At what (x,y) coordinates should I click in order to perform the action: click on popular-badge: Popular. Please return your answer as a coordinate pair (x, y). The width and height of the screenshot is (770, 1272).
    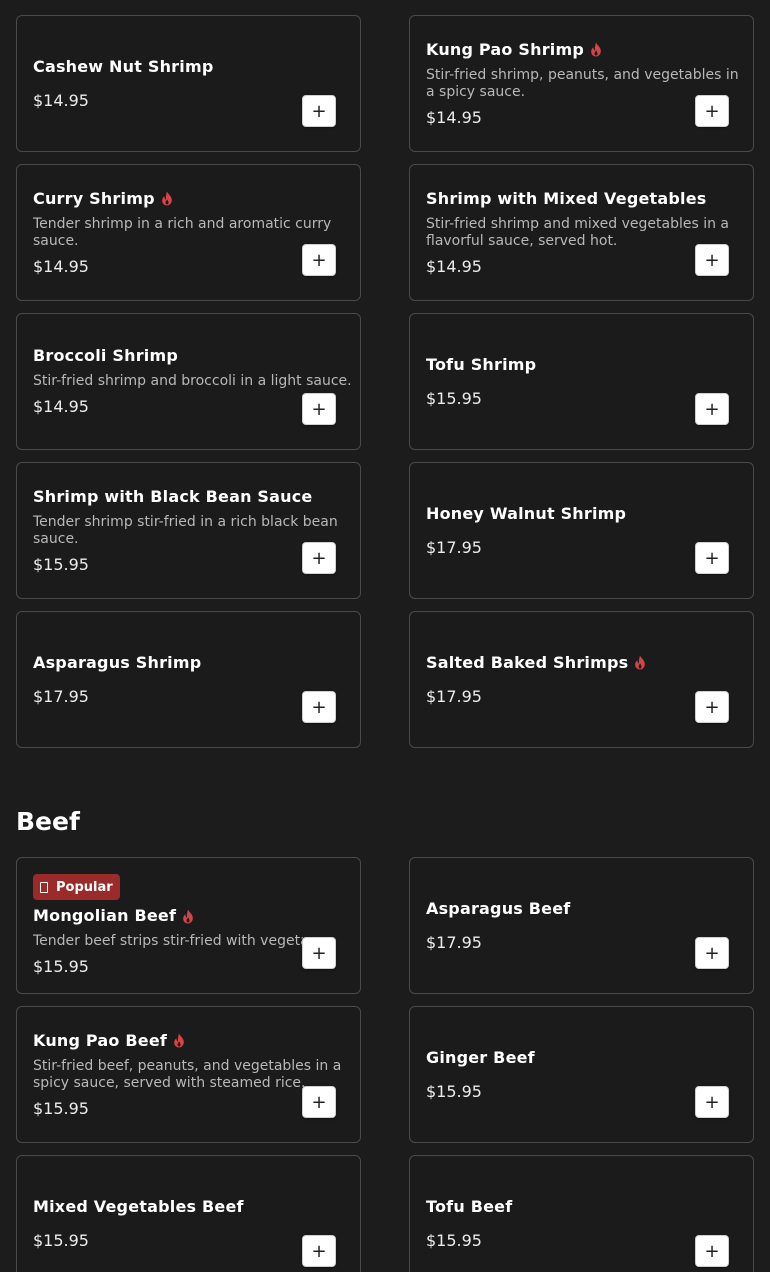
    Looking at the image, I should click on (76, 887).